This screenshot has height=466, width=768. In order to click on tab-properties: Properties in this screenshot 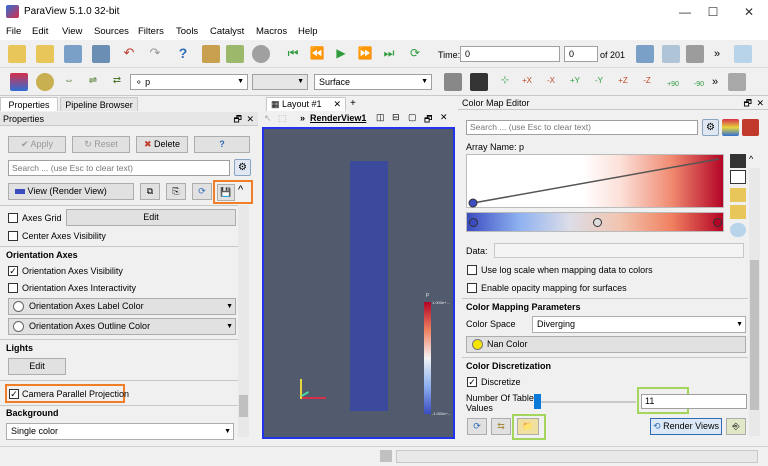, I will do `click(29, 104)`.